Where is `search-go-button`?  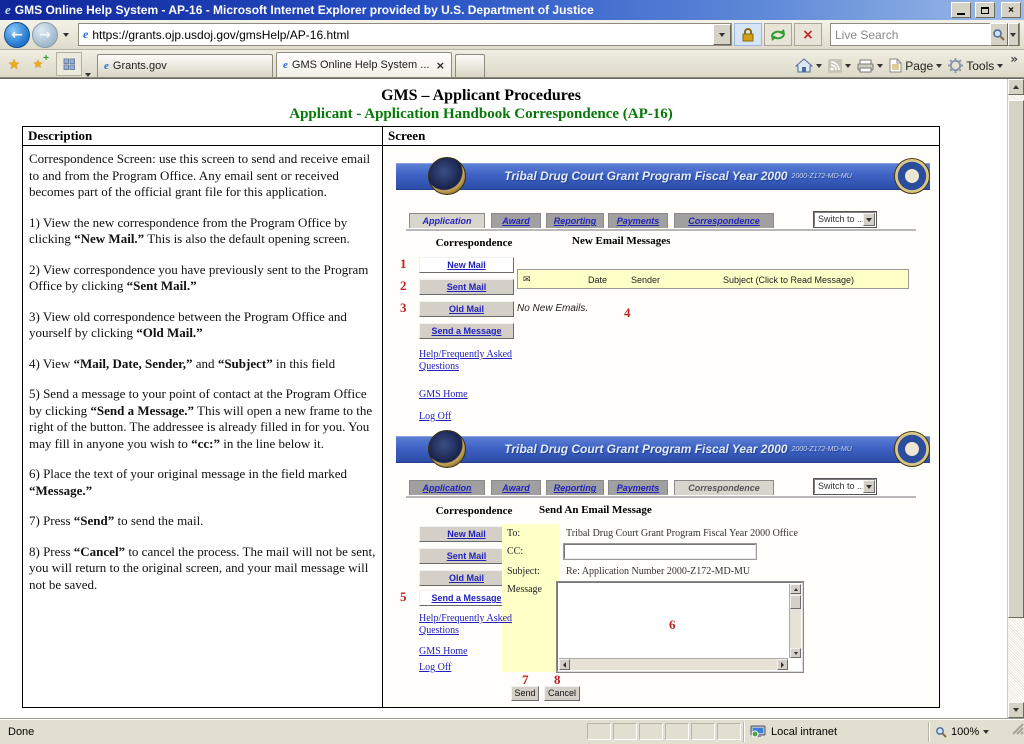
search-go-button is located at coordinates (999, 34).